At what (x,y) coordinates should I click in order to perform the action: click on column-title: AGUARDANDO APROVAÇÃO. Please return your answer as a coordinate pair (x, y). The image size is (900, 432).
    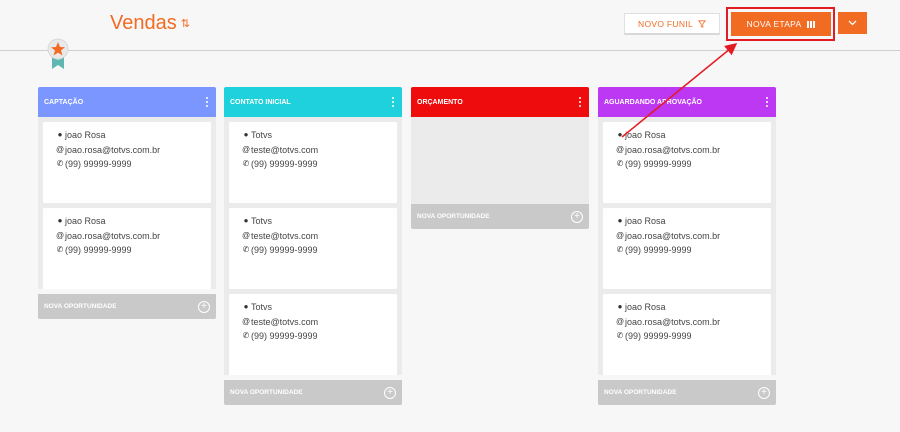
    Looking at the image, I should click on (653, 102).